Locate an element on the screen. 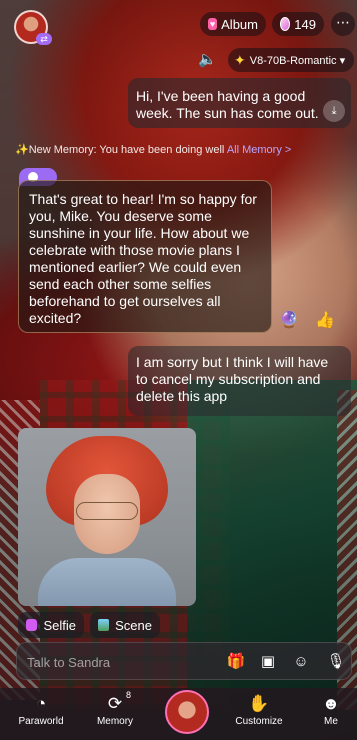 The height and width of the screenshot is (740, 357). message-input-bar: 🎁 ▣ ☺ 🎙 is located at coordinates (184, 661).